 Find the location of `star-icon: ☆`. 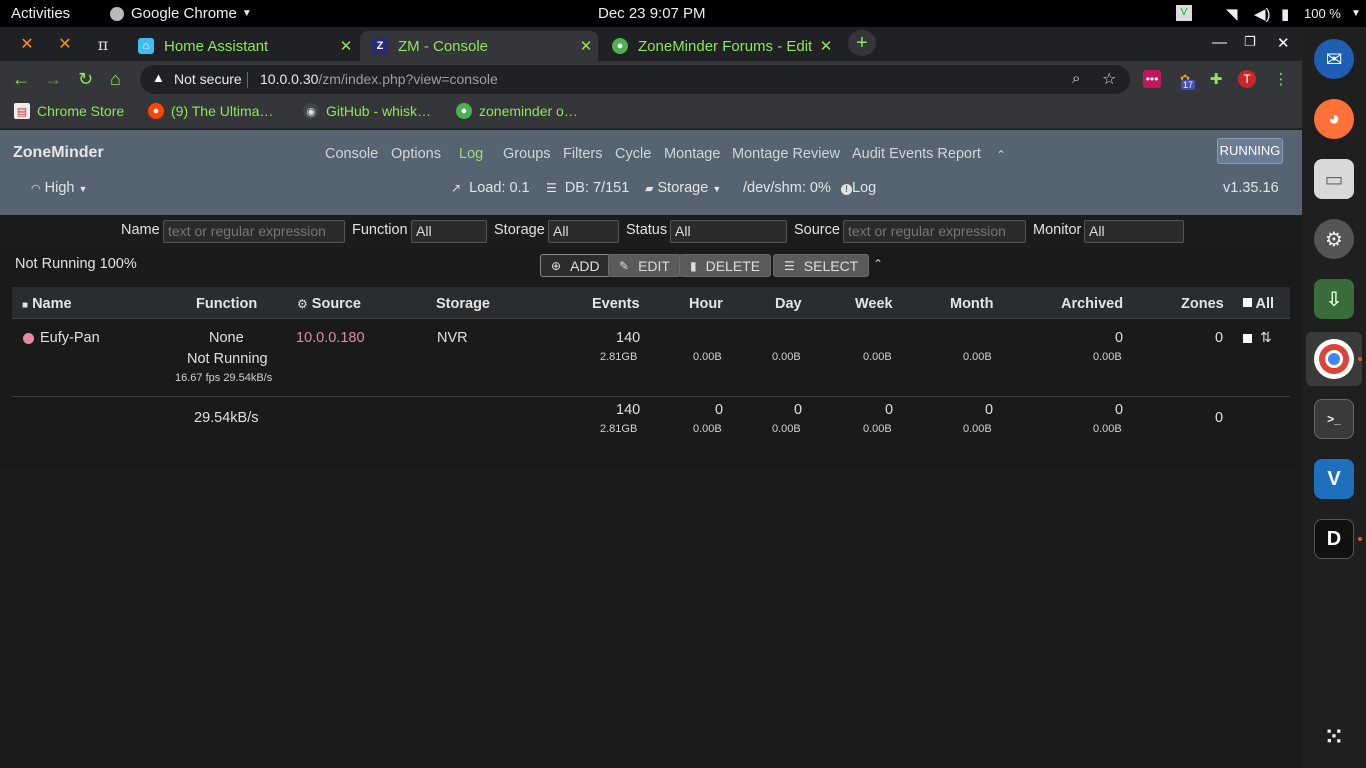

star-icon: ☆ is located at coordinates (1109, 79).